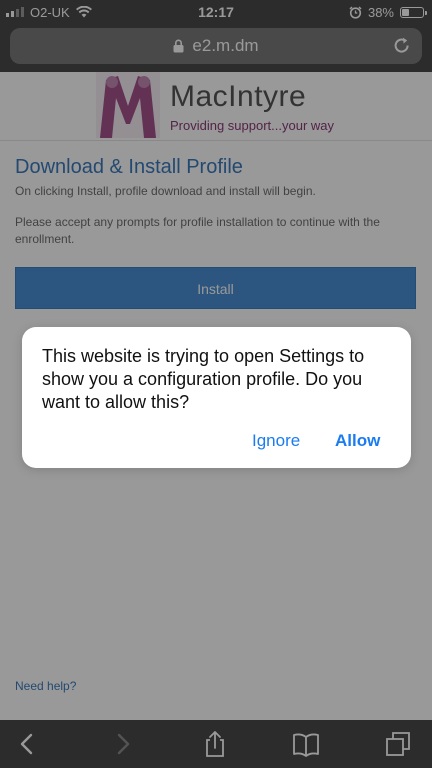 This screenshot has height=768, width=432. I want to click on allow-button: Allow, so click(357, 441).